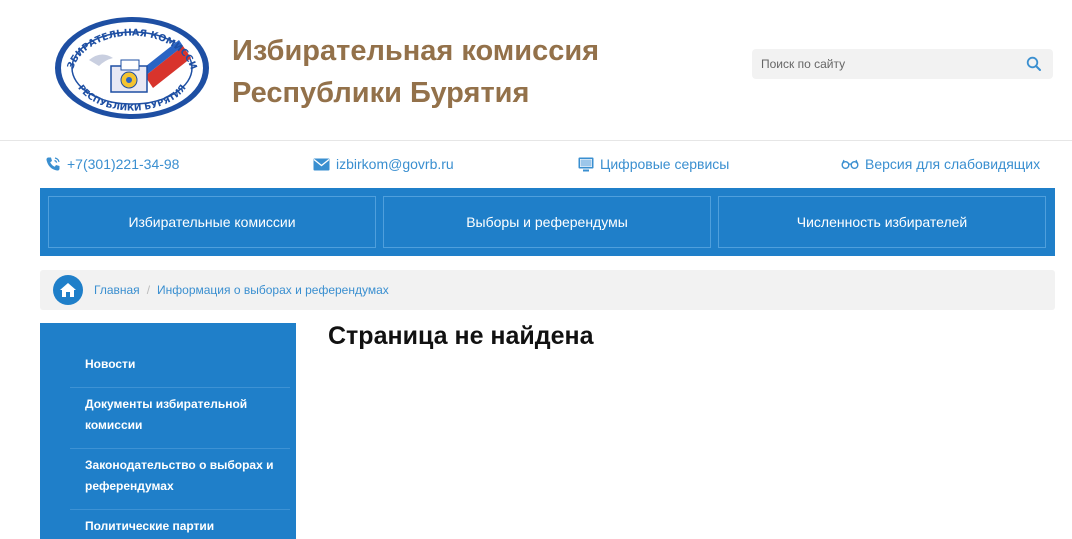 The width and height of the screenshot is (1072, 539). I want to click on nav-item-label: Выборы и референдумы, so click(547, 222).